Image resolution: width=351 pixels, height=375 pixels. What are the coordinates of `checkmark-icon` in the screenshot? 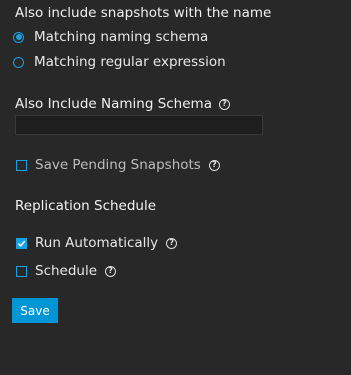 It's located at (21, 243).